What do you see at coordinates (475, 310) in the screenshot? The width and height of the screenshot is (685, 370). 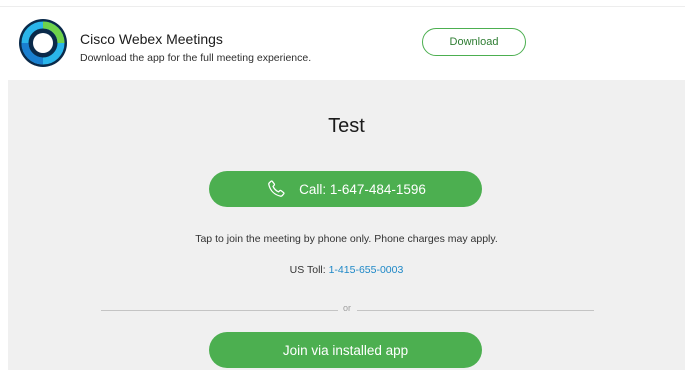 I see `divider-right` at bounding box center [475, 310].